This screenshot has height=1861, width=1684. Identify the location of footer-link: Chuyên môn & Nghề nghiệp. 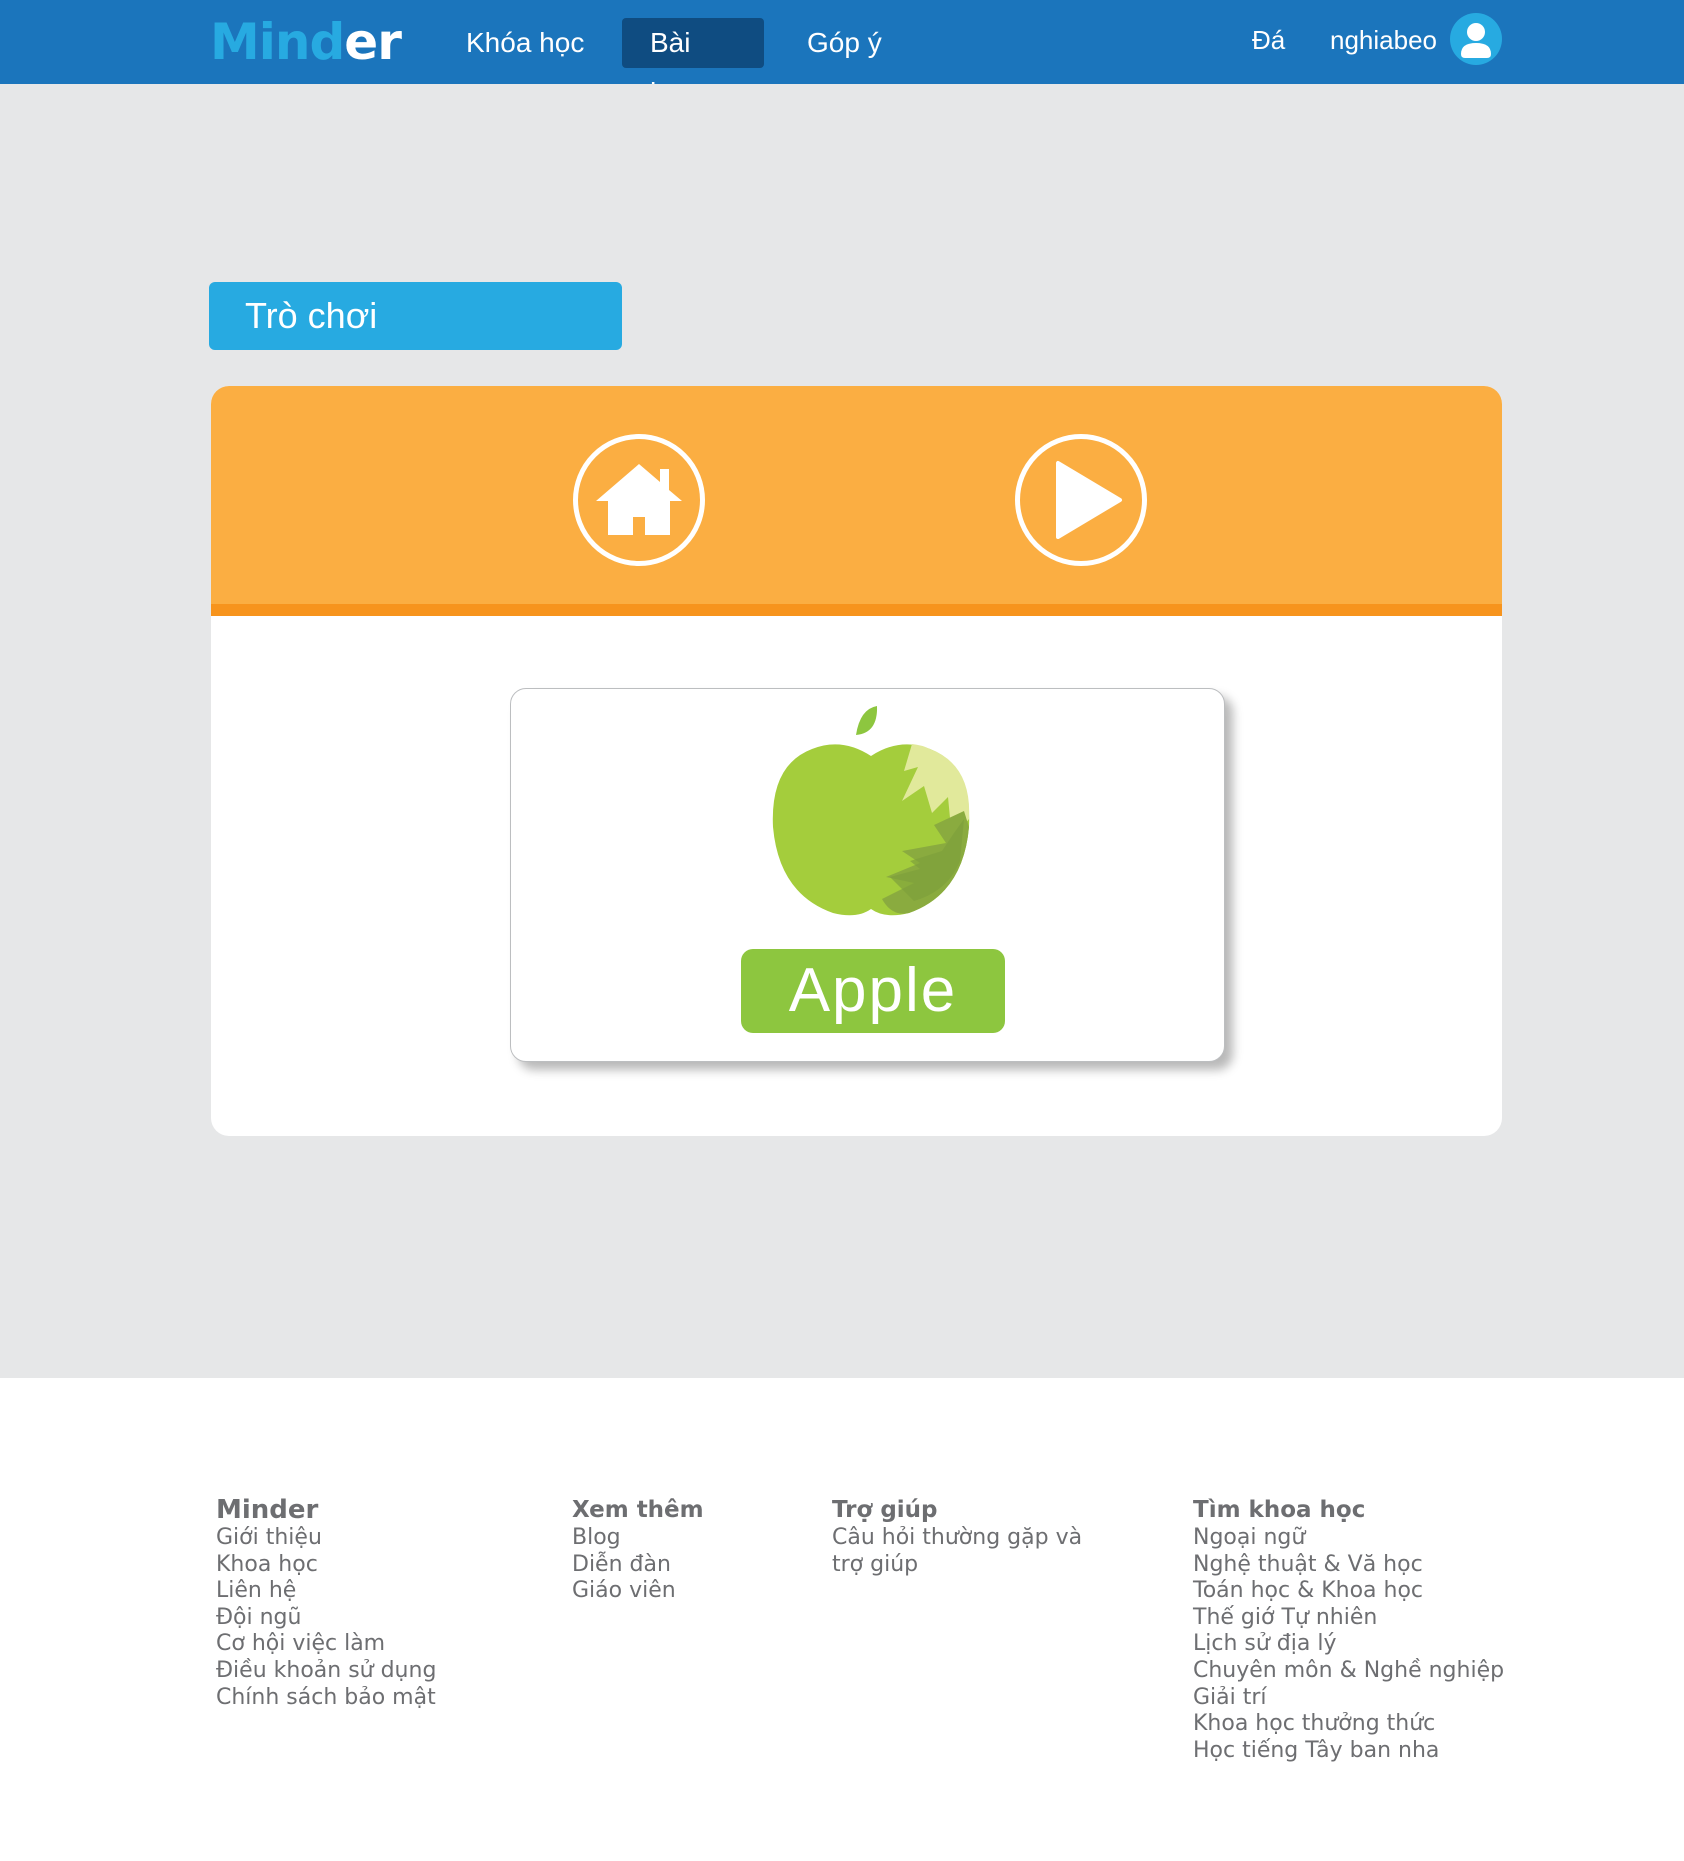
(1348, 1671).